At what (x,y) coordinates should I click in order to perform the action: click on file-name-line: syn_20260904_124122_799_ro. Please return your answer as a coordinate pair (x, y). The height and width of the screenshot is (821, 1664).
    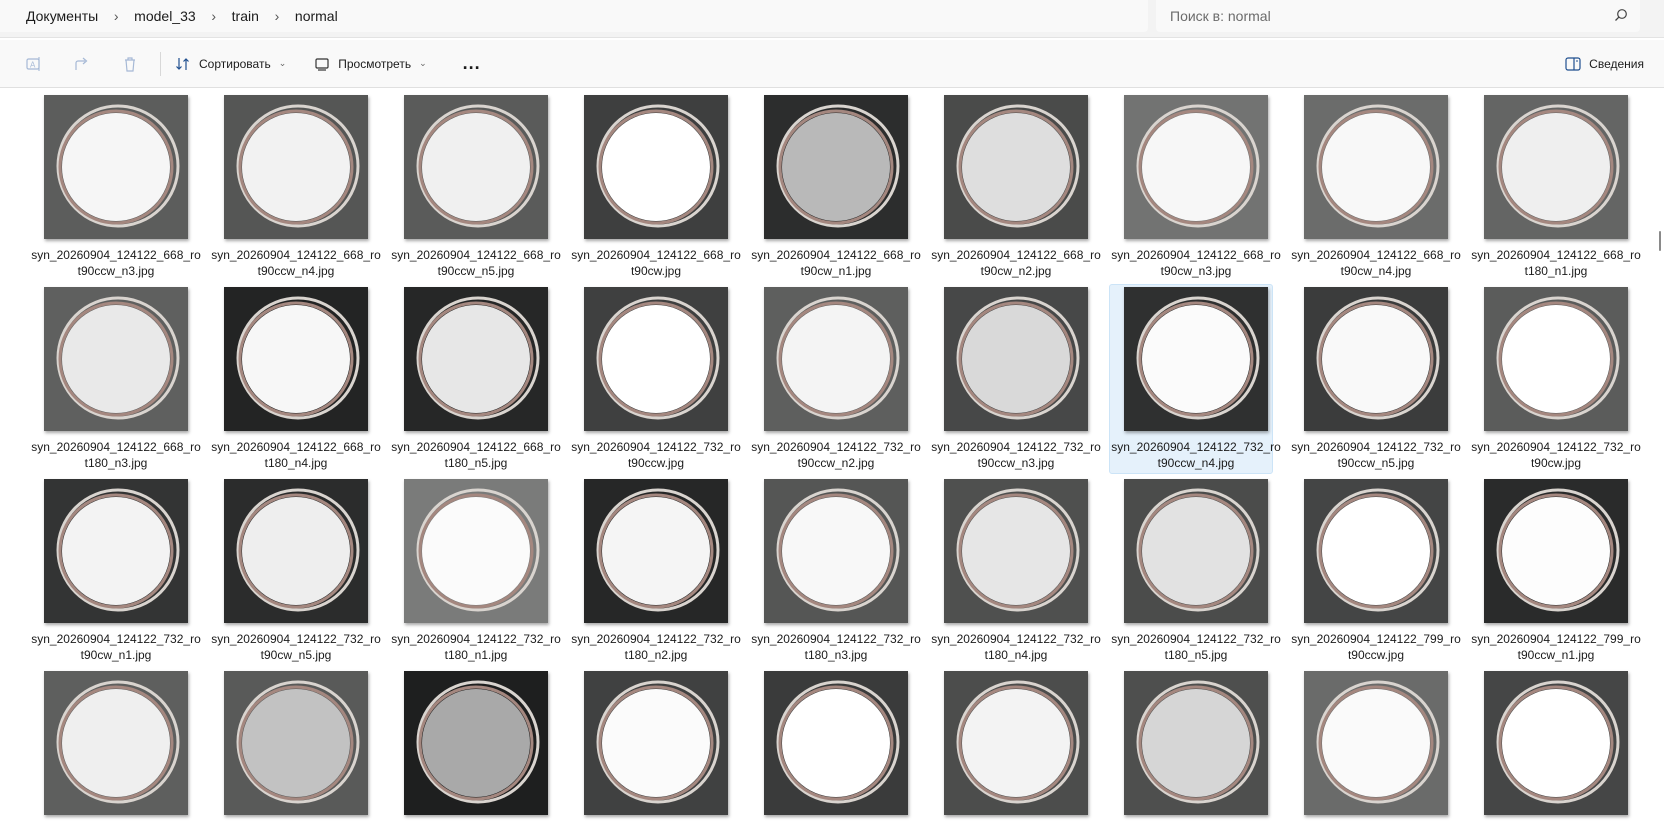
    Looking at the image, I should click on (1376, 639).